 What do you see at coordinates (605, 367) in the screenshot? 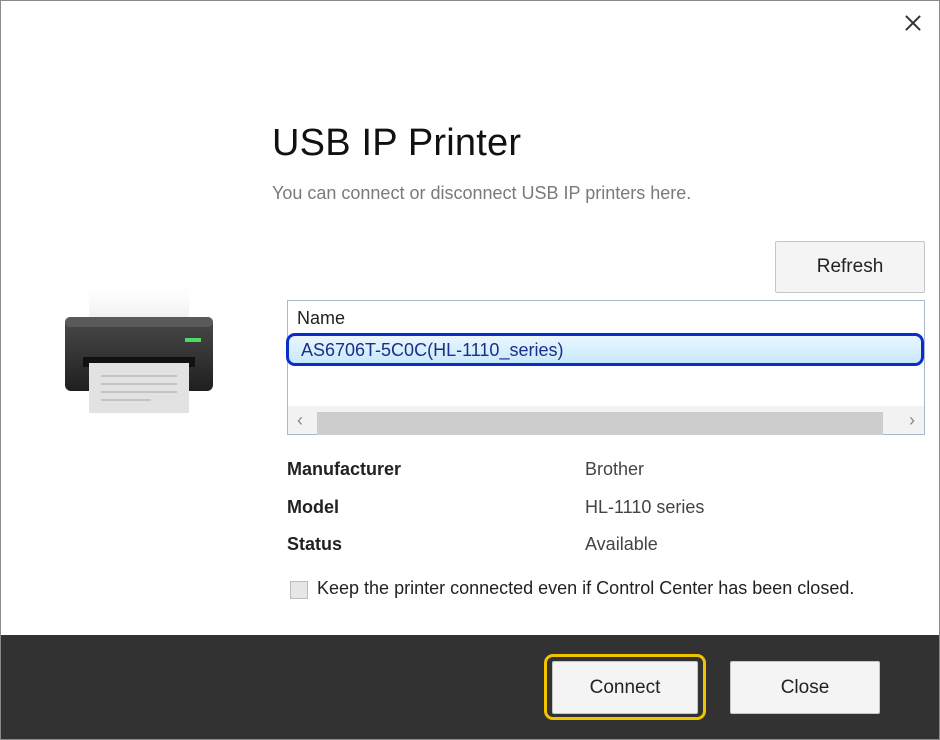
I see `printer-list: Name AS6706T-5C0C(HL-1110_series) ‹ ›` at bounding box center [605, 367].